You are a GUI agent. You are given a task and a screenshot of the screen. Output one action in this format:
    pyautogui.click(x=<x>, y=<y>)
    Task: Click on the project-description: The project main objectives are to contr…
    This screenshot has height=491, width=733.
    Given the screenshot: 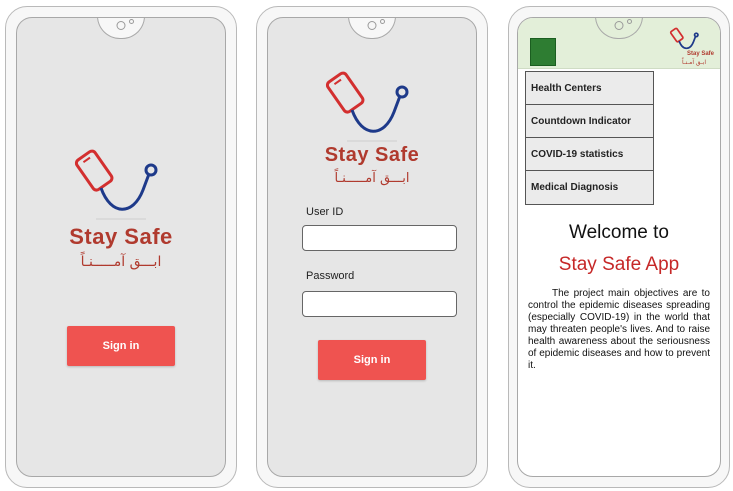 What is the action you would take?
    pyautogui.click(x=619, y=329)
    